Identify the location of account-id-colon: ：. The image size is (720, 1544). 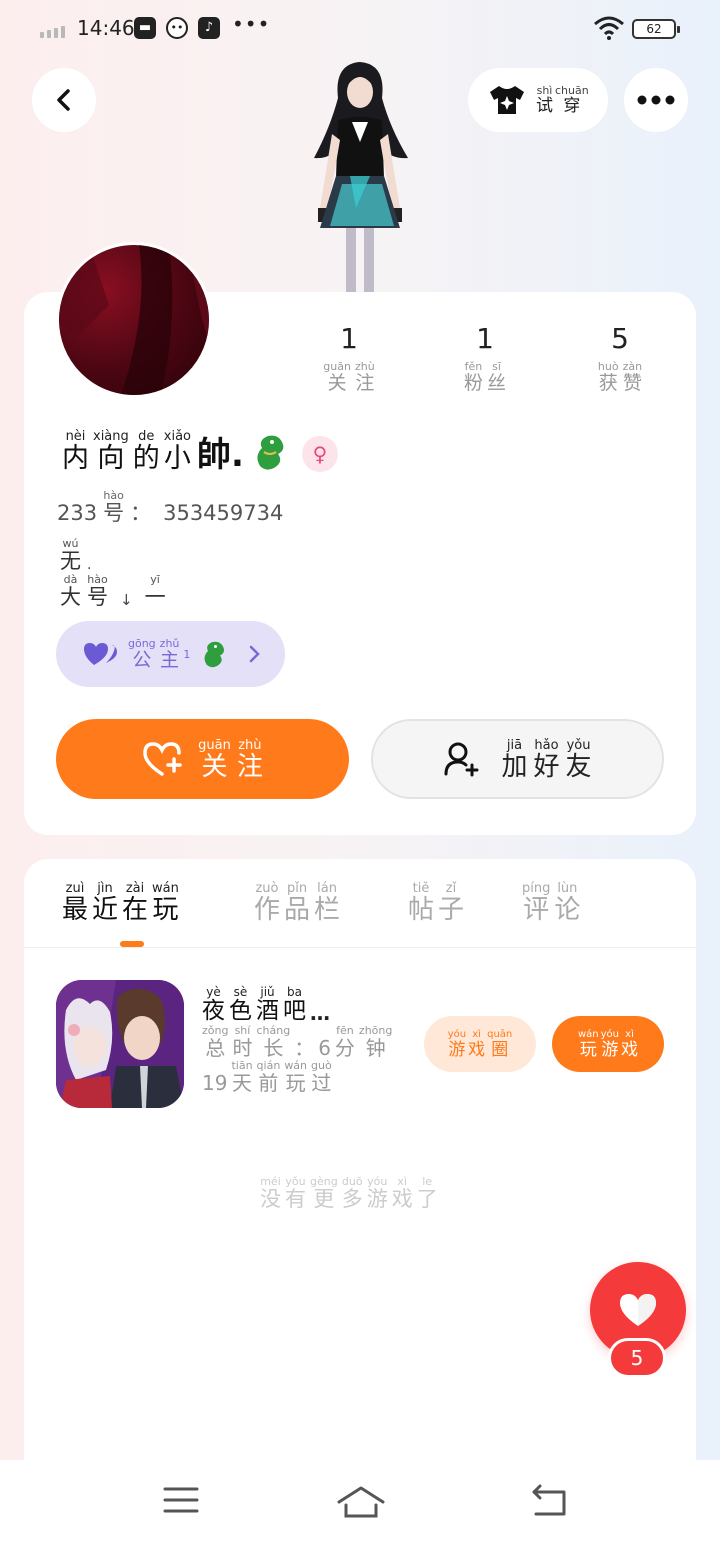
(141, 513).